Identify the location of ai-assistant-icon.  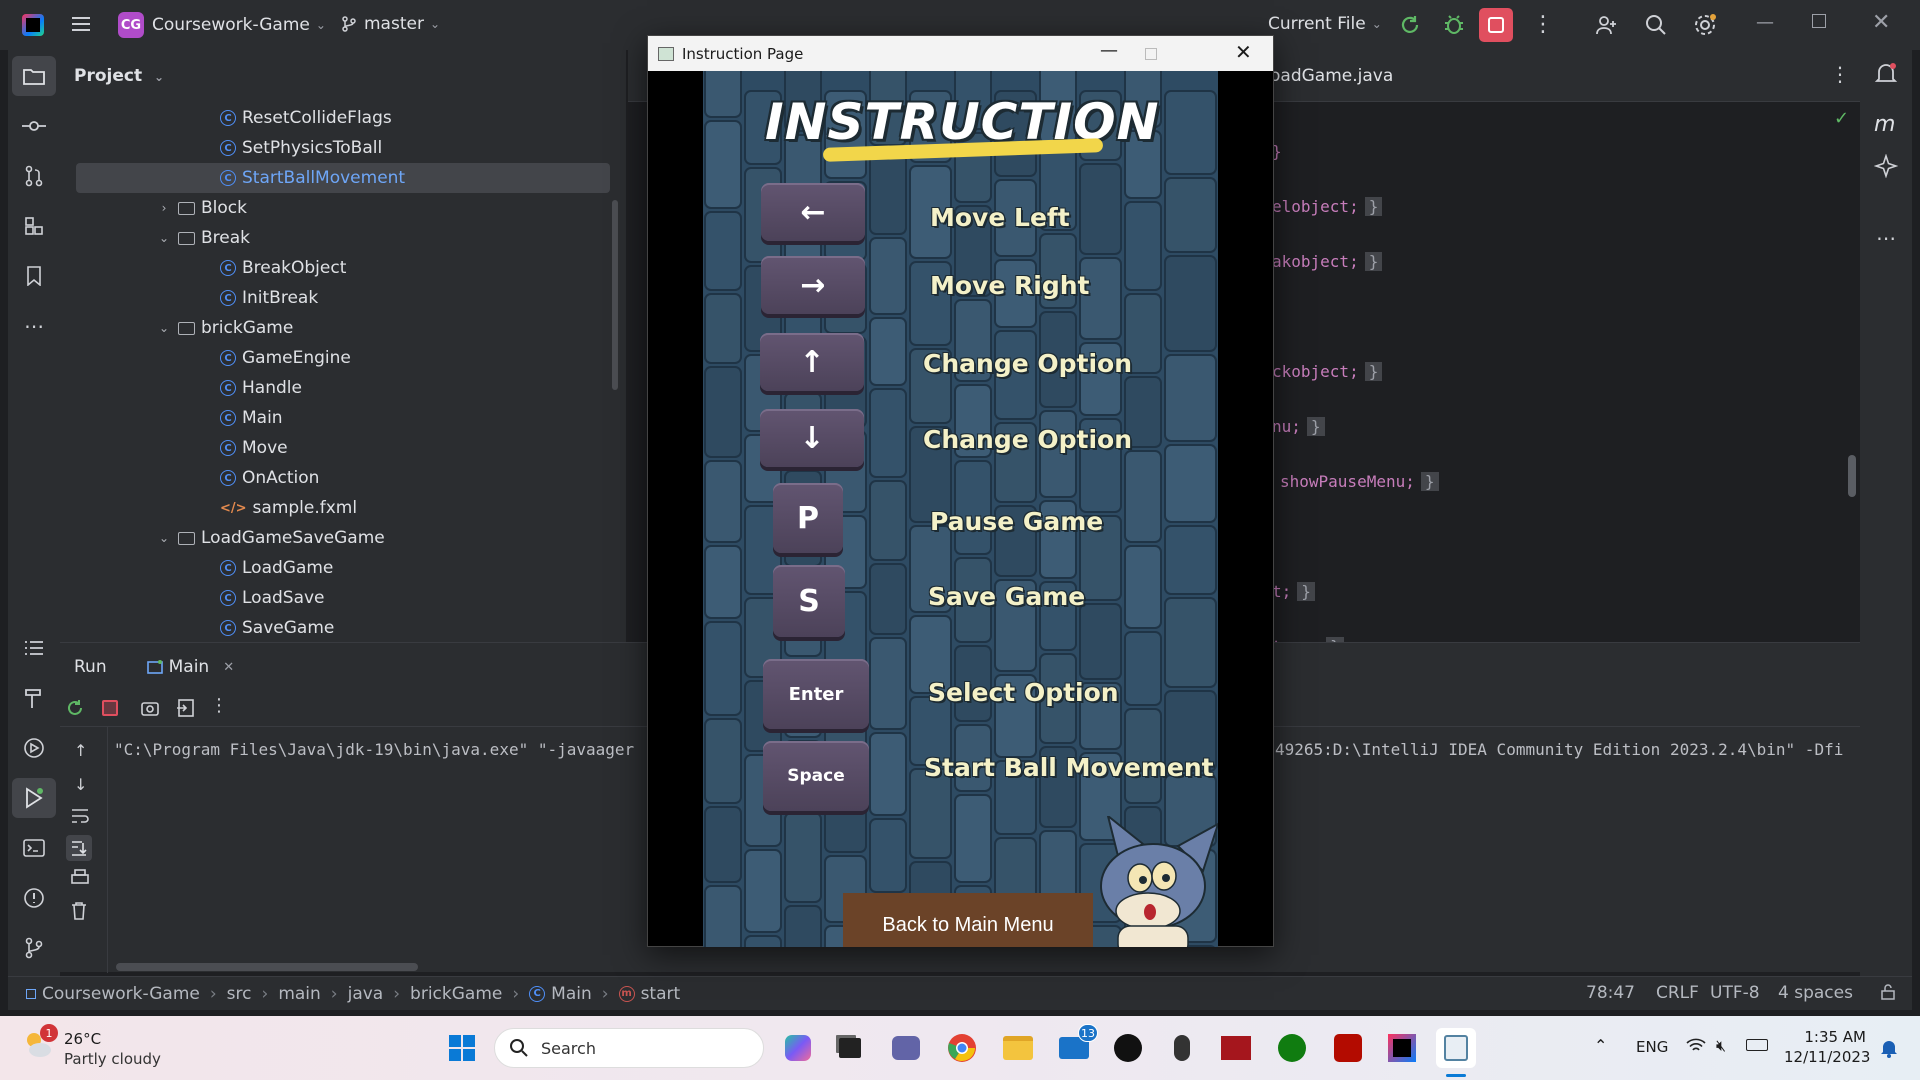
(1886, 167).